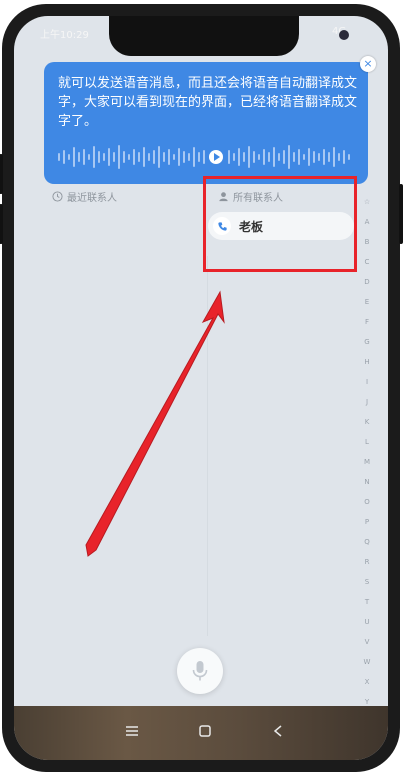 The height and width of the screenshot is (773, 404). Describe the element at coordinates (401, 214) in the screenshot. I see `power-button` at that location.